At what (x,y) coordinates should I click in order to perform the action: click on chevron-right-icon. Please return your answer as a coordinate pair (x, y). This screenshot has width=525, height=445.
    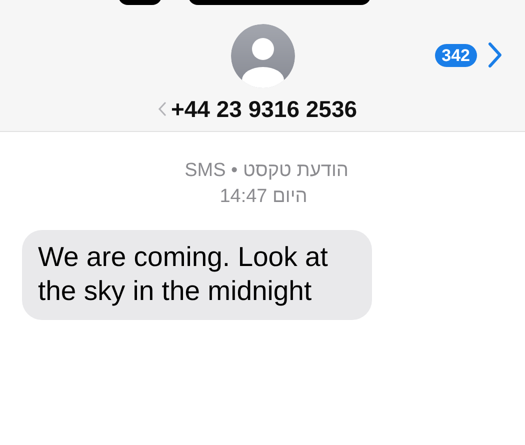
    Looking at the image, I should click on (495, 55).